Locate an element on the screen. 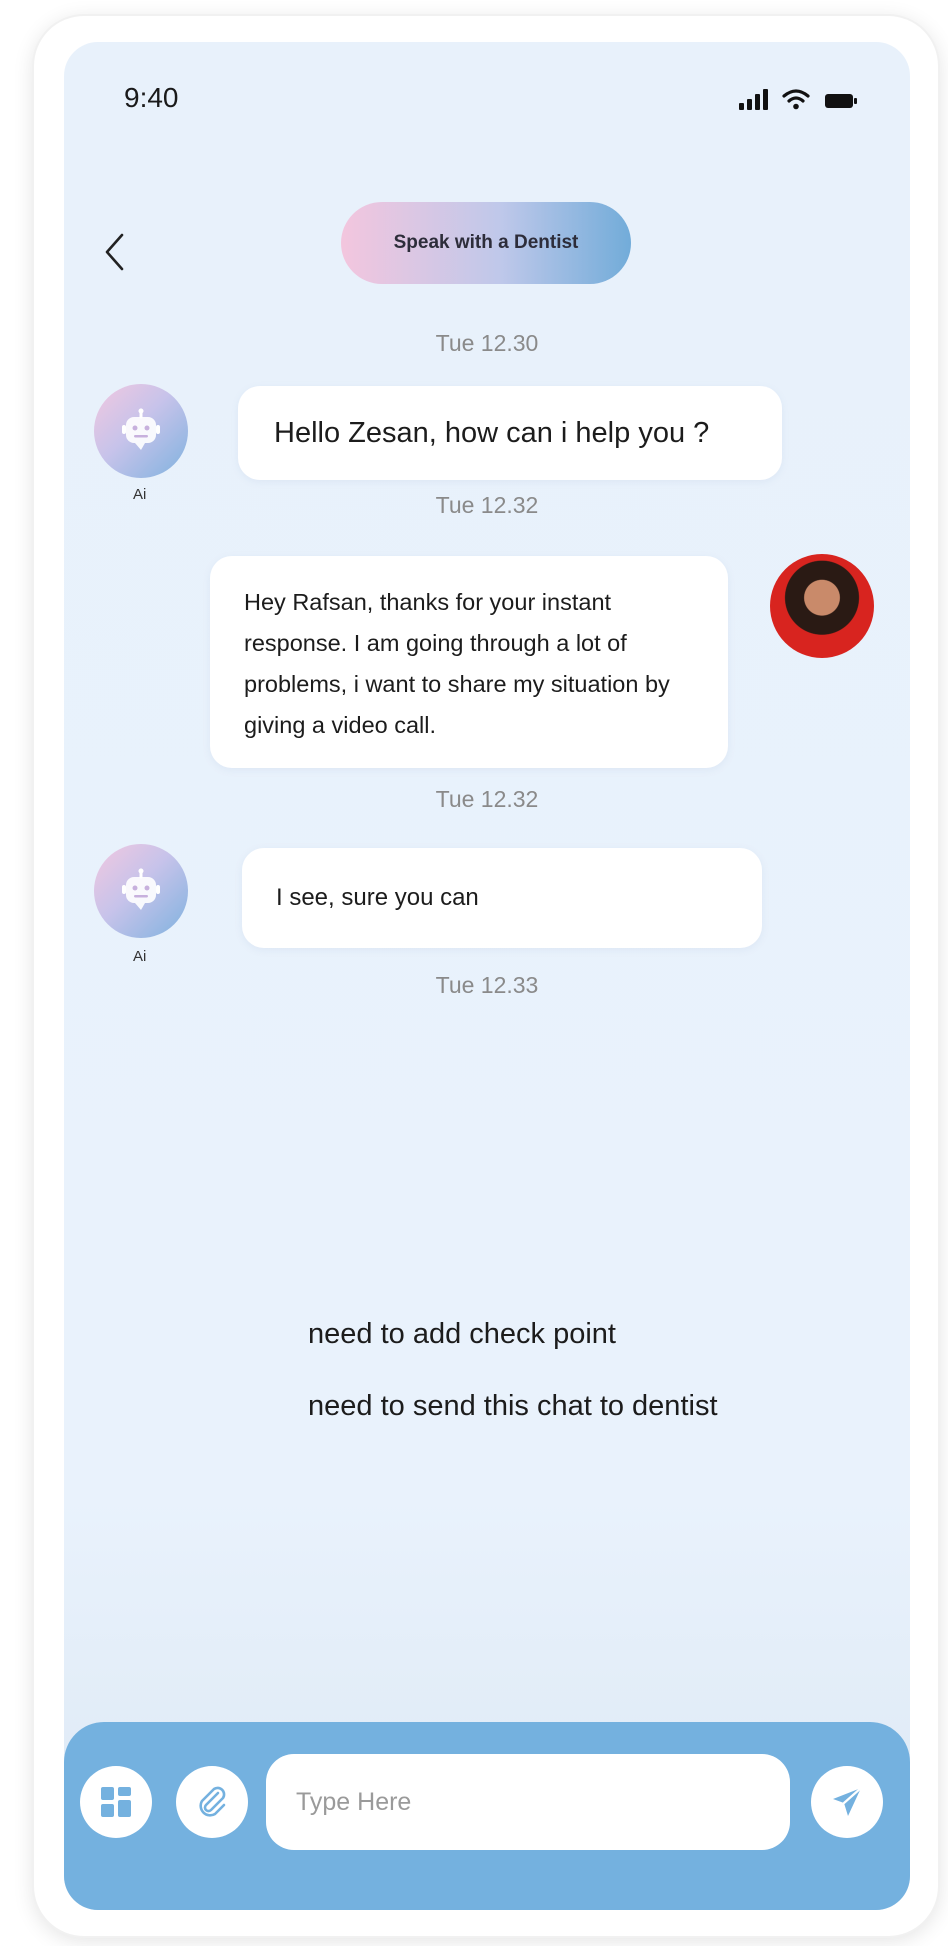  back-chevron-icon is located at coordinates (114, 252).